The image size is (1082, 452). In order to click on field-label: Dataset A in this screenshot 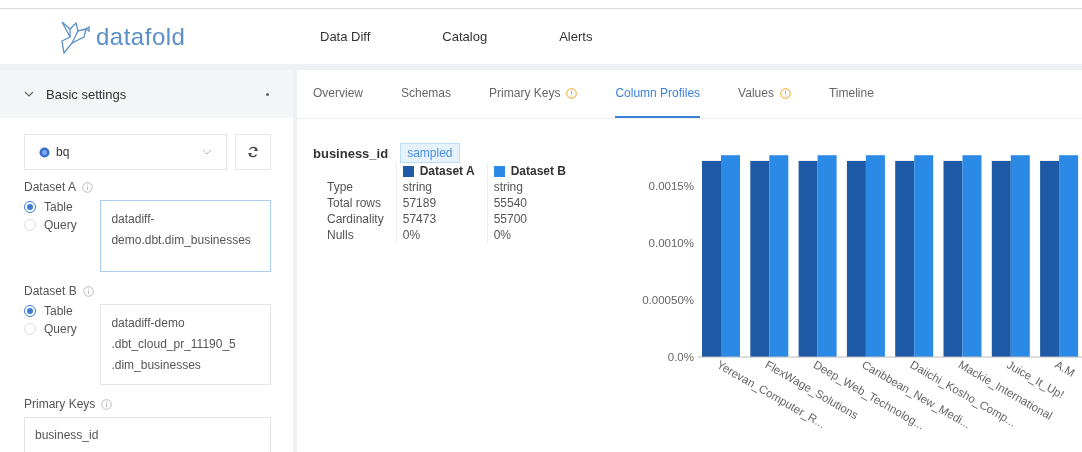, I will do `click(50, 187)`.